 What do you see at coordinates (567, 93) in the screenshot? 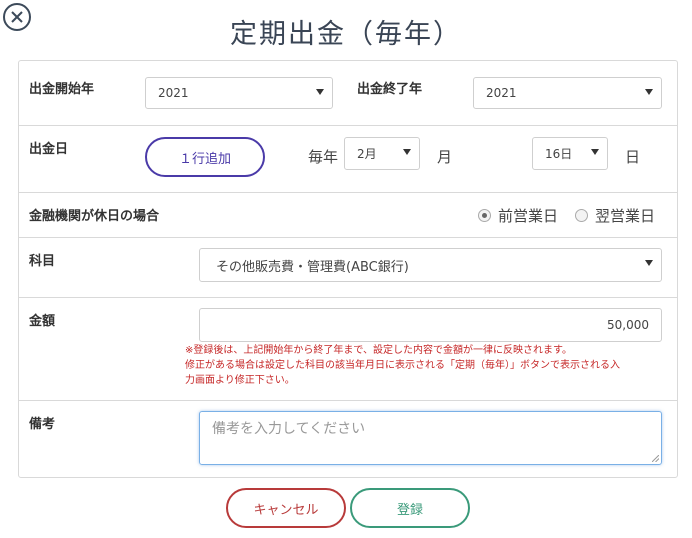
I see `end-year-select: 2021` at bounding box center [567, 93].